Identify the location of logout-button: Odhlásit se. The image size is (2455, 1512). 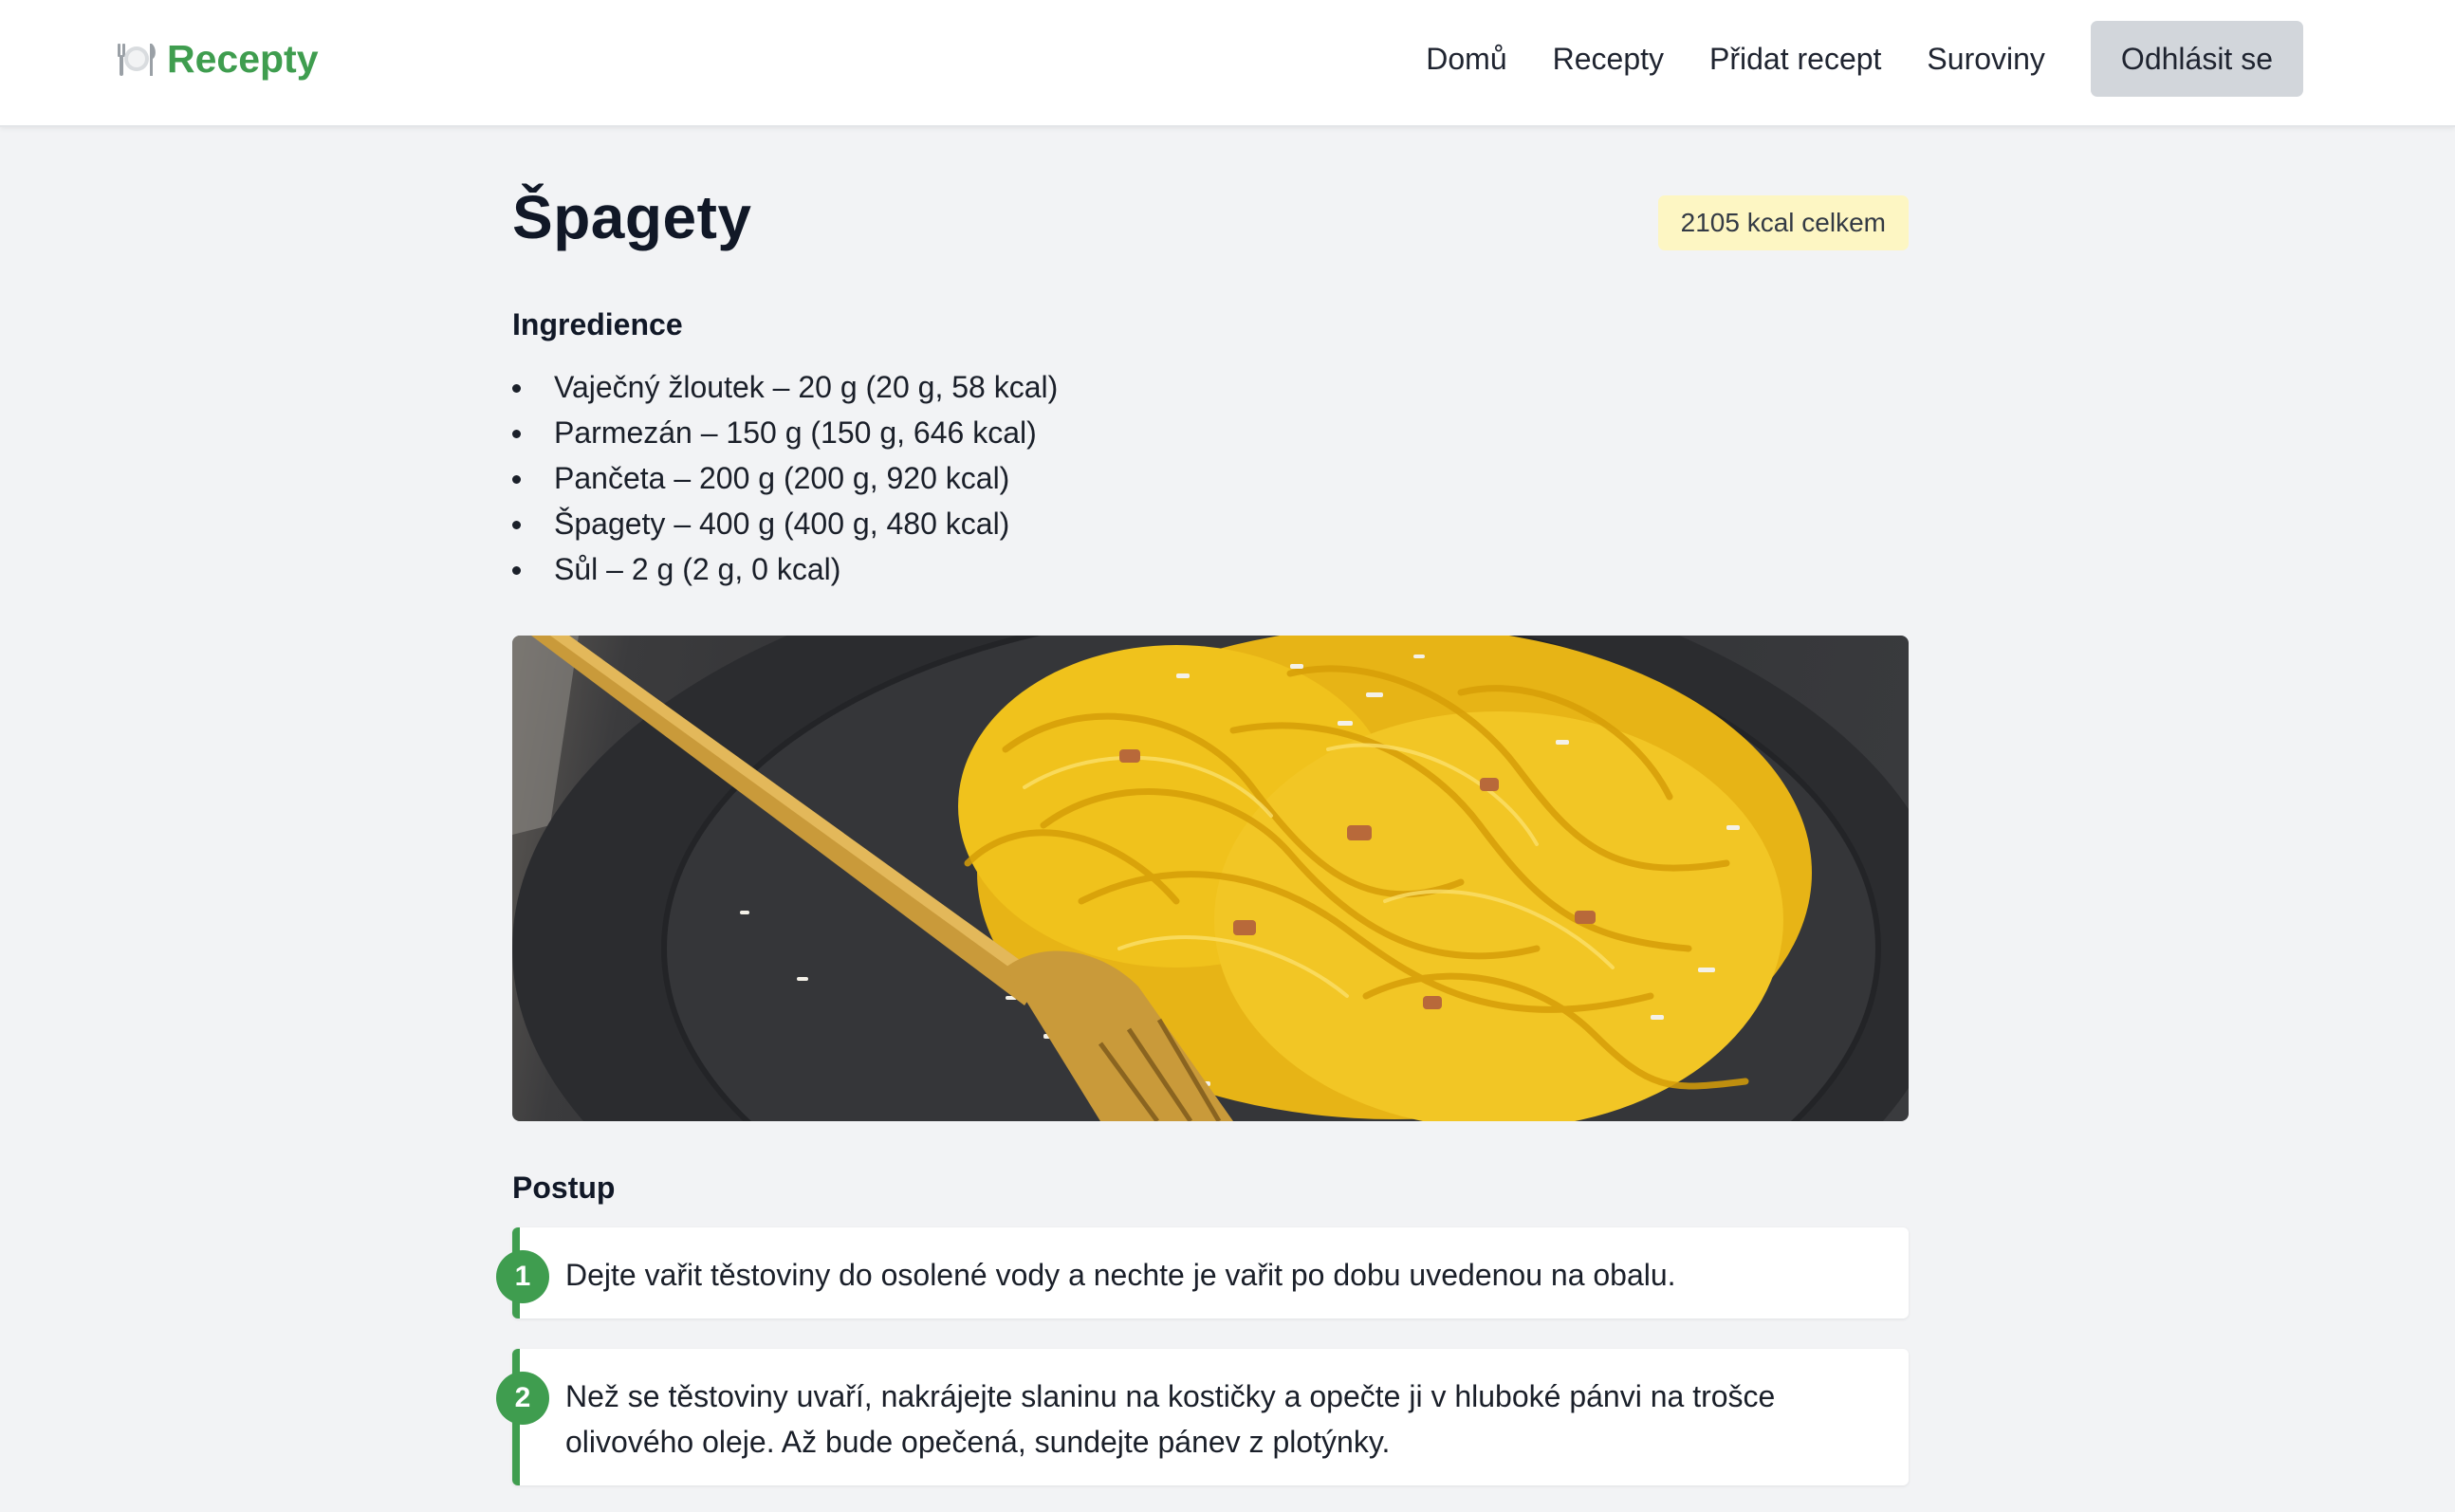
(2196, 59).